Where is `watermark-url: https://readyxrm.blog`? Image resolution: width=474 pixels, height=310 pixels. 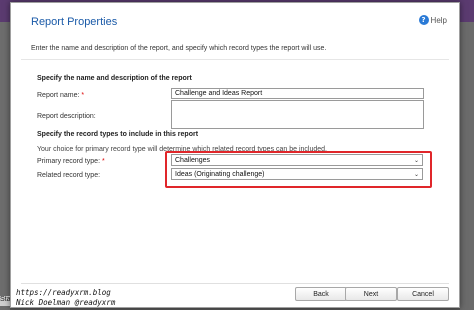
watermark-url: https://readyxrm.blog is located at coordinates (63, 292).